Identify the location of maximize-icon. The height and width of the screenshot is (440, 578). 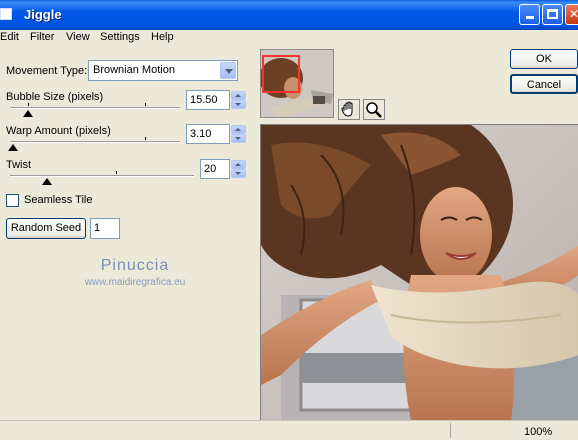
(552, 14).